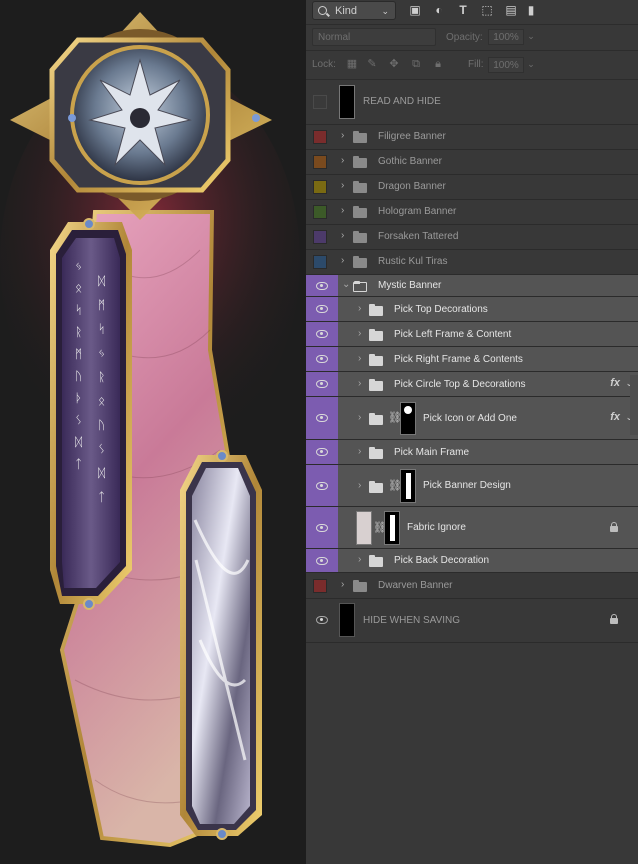 The height and width of the screenshot is (864, 638). What do you see at coordinates (472, 486) in the screenshot?
I see `layer-row-pick-banner-design: › ⛓︎ Pick Banner Design` at bounding box center [472, 486].